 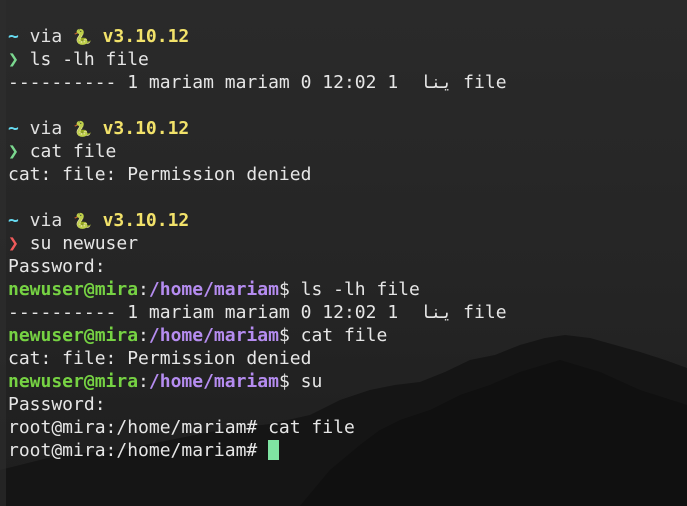 I want to click on active-input-line: root@mira:/home/mariam#, so click(x=345, y=450).